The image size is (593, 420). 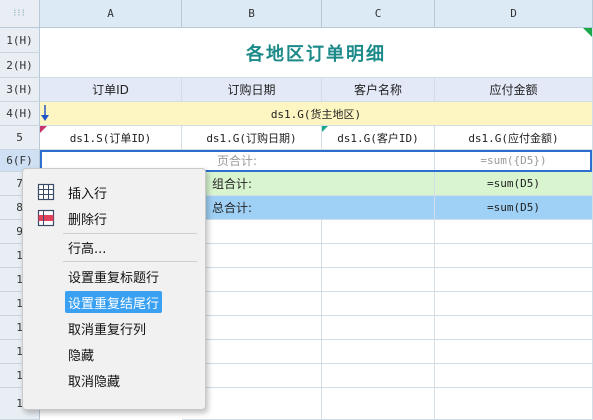 I want to click on column-header-c: C, so click(x=378, y=14).